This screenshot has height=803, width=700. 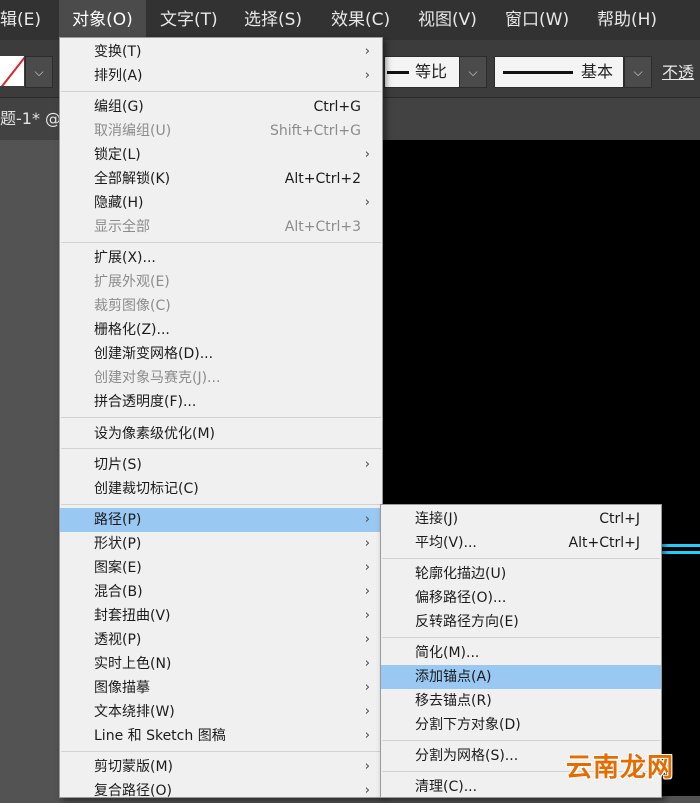 What do you see at coordinates (221, 616) in the screenshot?
I see `menu-item-envelope-distort: 封套扭曲(V) ›` at bounding box center [221, 616].